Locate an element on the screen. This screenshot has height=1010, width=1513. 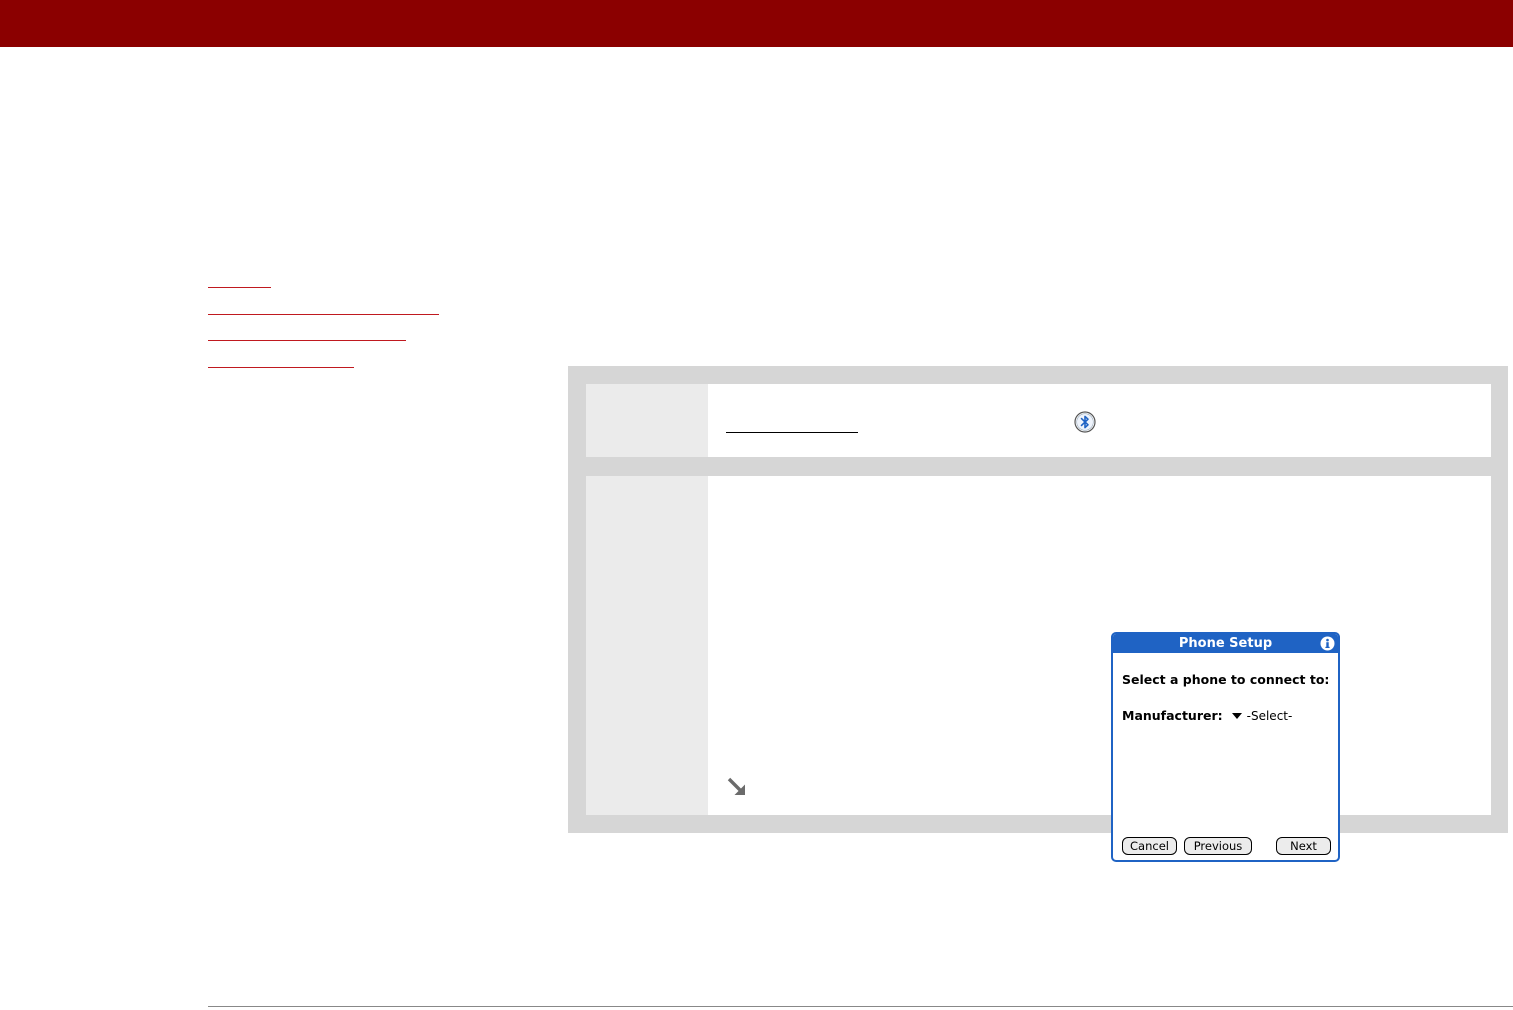
phone-setup-title-bar: Phone Setup is located at coordinates (1225, 643).